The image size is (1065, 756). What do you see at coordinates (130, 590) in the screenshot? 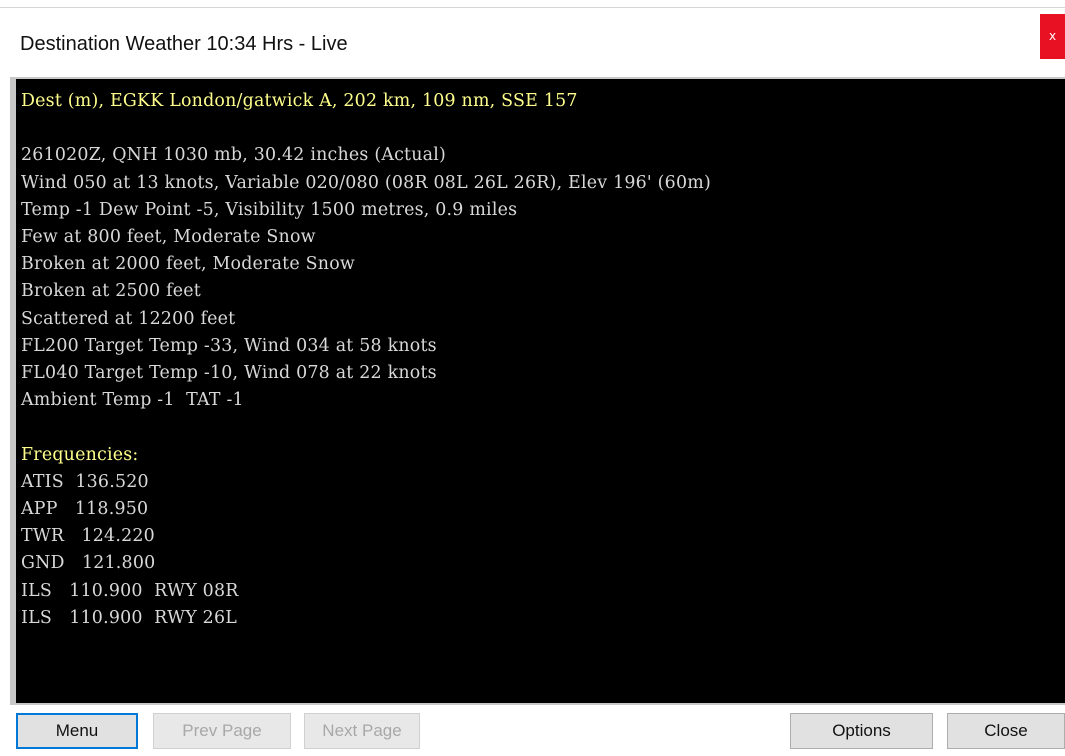
I see `console-line: ILS 110.900 RWY 08R` at bounding box center [130, 590].